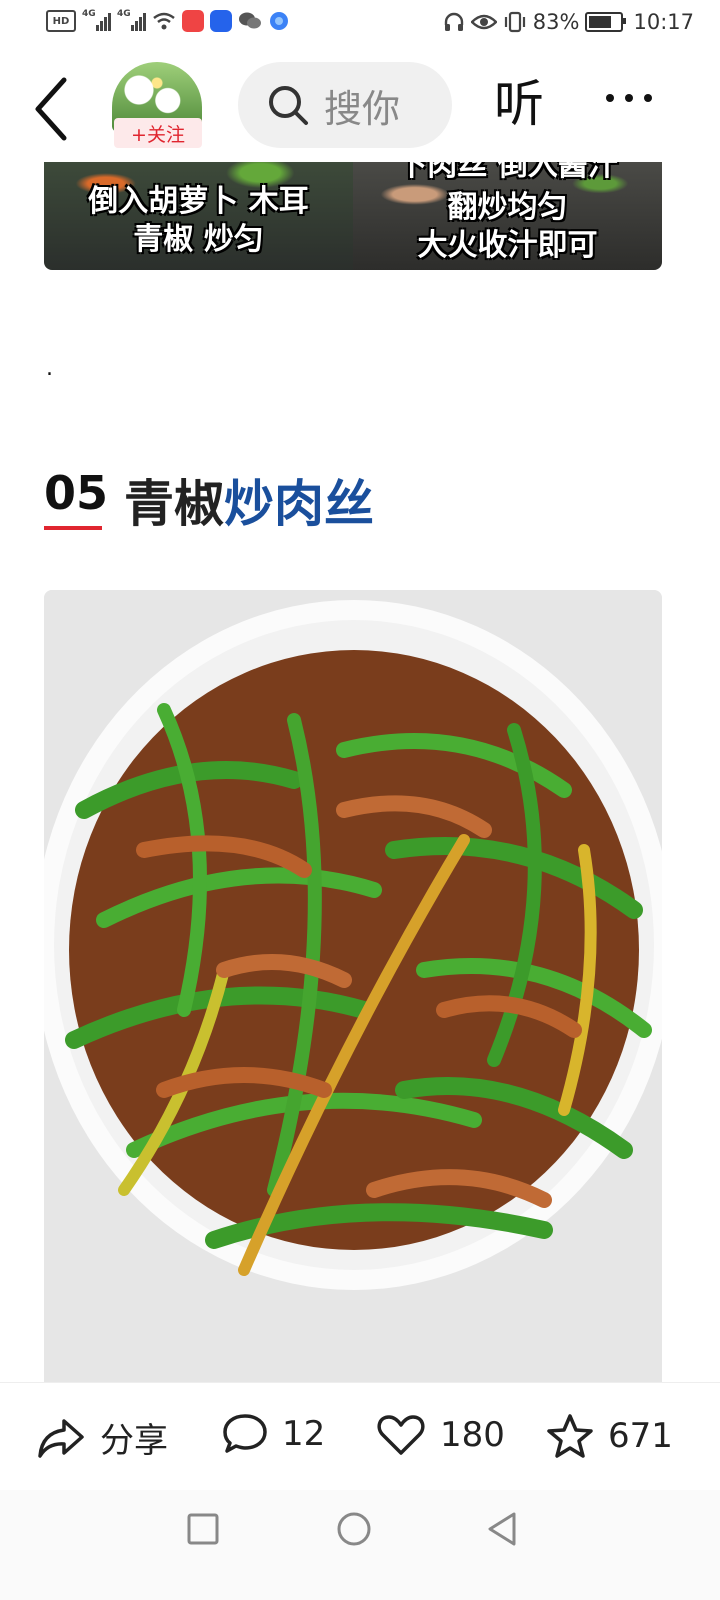  What do you see at coordinates (198, 239) in the screenshot?
I see `step-caption-line: 青椒 炒匀` at bounding box center [198, 239].